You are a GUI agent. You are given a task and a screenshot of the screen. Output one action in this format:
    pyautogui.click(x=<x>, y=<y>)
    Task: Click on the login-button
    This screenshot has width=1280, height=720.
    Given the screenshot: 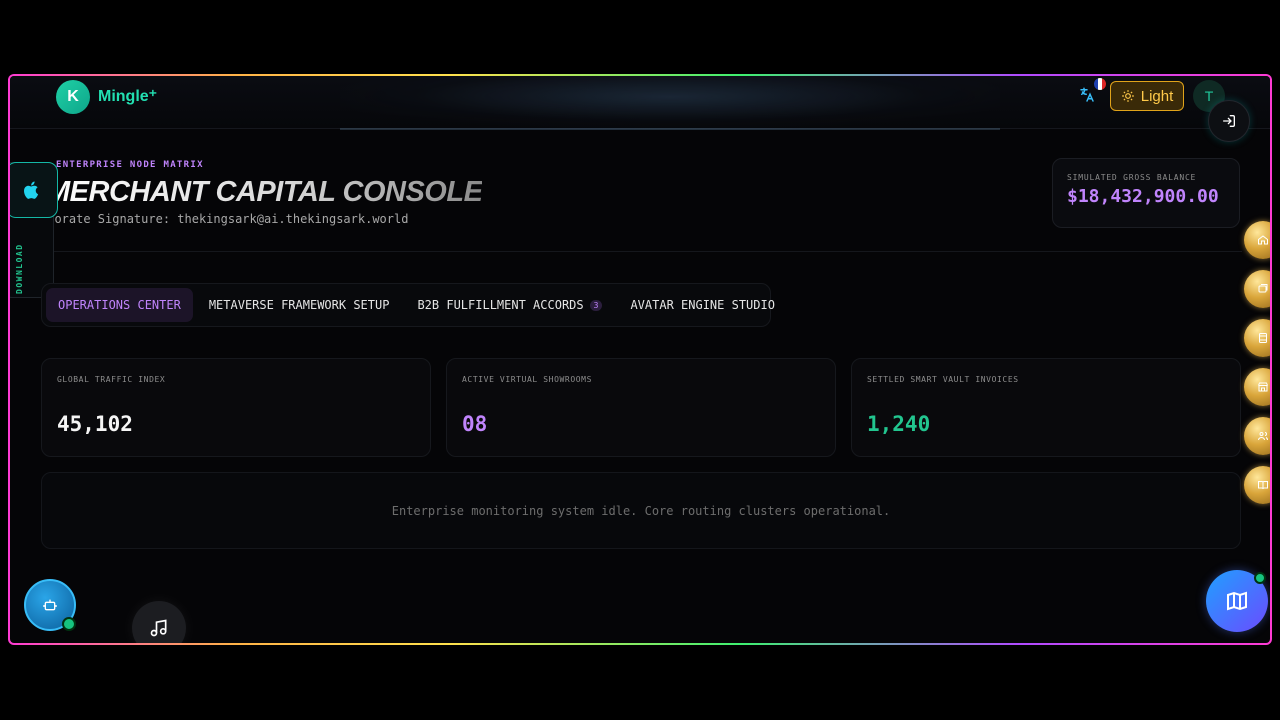 What is the action you would take?
    pyautogui.click(x=1229, y=121)
    